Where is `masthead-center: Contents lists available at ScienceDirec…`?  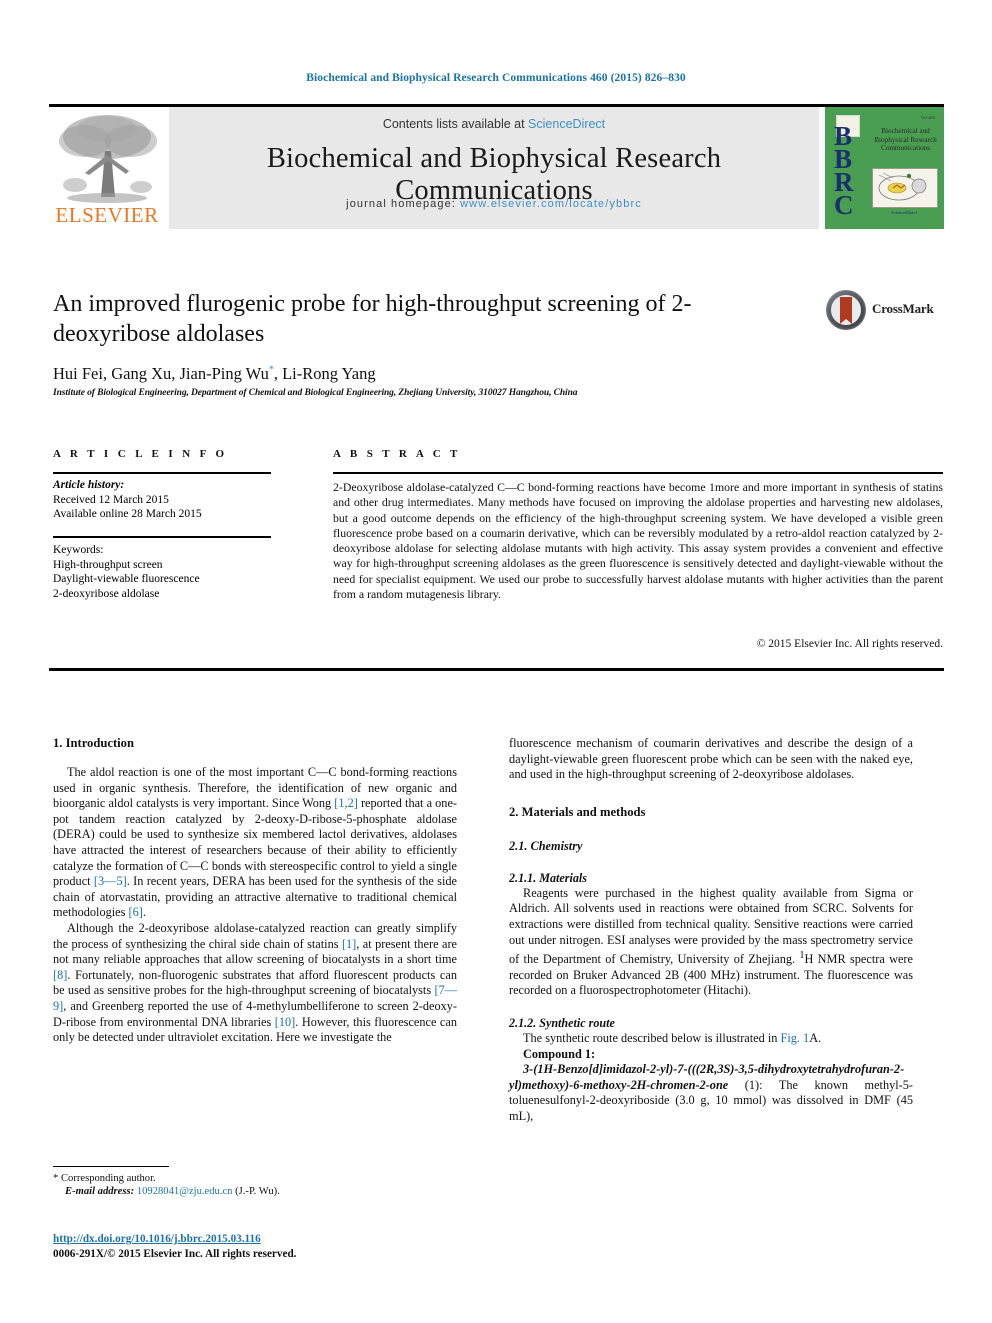
masthead-center: Contents lists available at ScienceDirec… is located at coordinates (494, 168).